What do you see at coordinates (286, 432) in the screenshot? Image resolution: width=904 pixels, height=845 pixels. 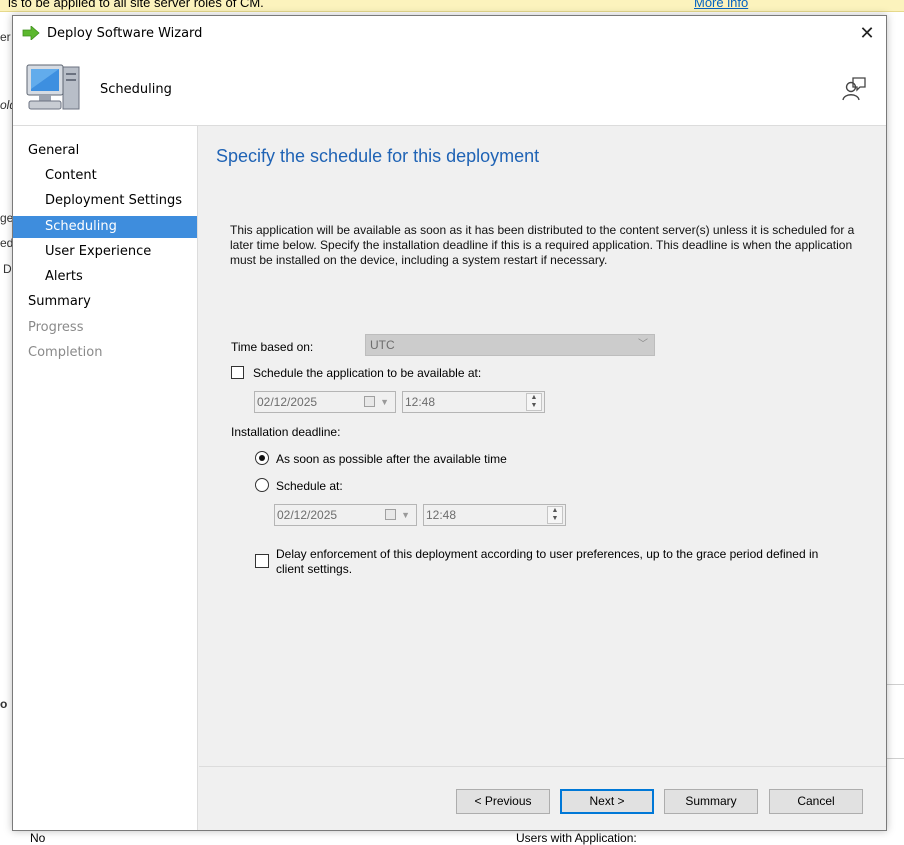 I see `installation-deadline-label: Installation deadline:` at bounding box center [286, 432].